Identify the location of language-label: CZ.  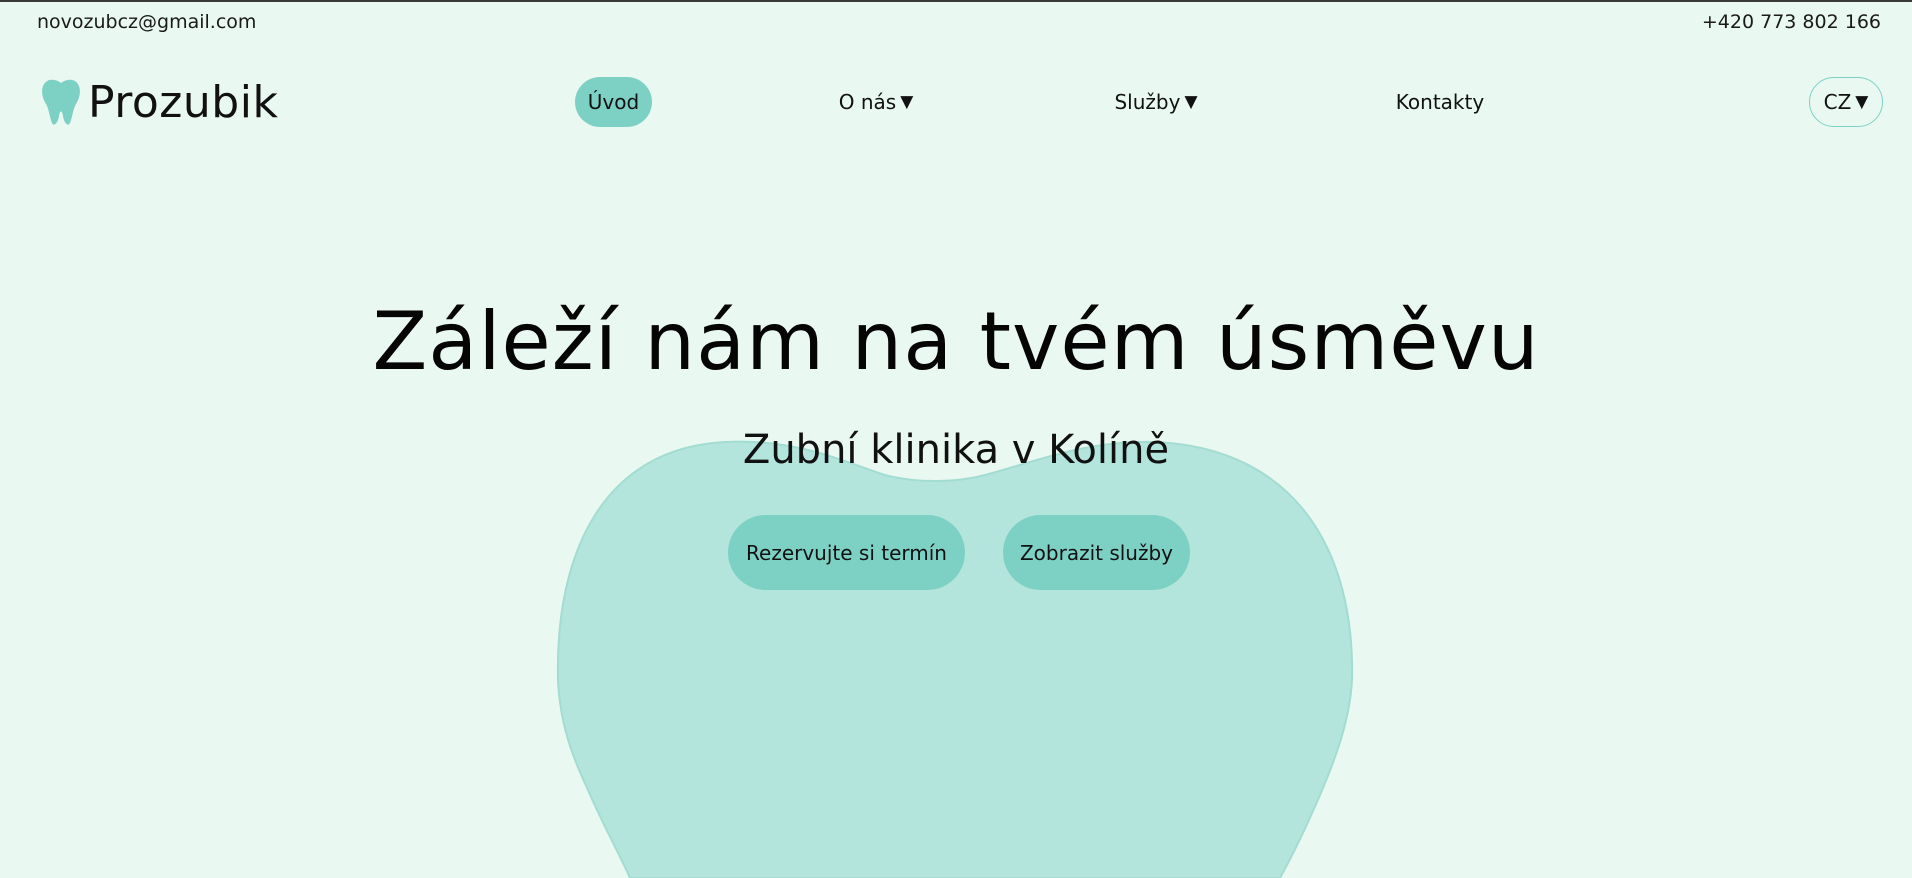
(1837, 102).